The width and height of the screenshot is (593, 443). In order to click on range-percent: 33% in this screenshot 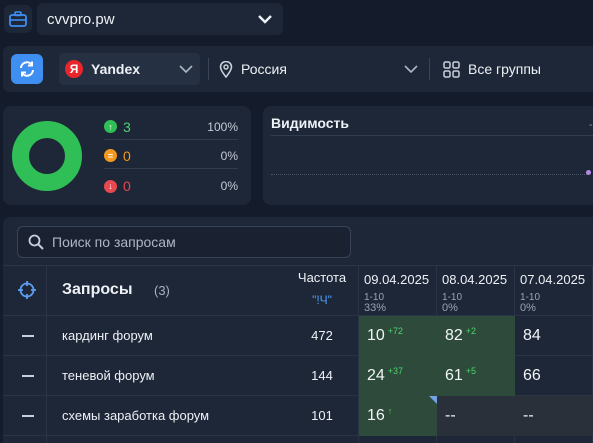, I will do `click(375, 308)`.